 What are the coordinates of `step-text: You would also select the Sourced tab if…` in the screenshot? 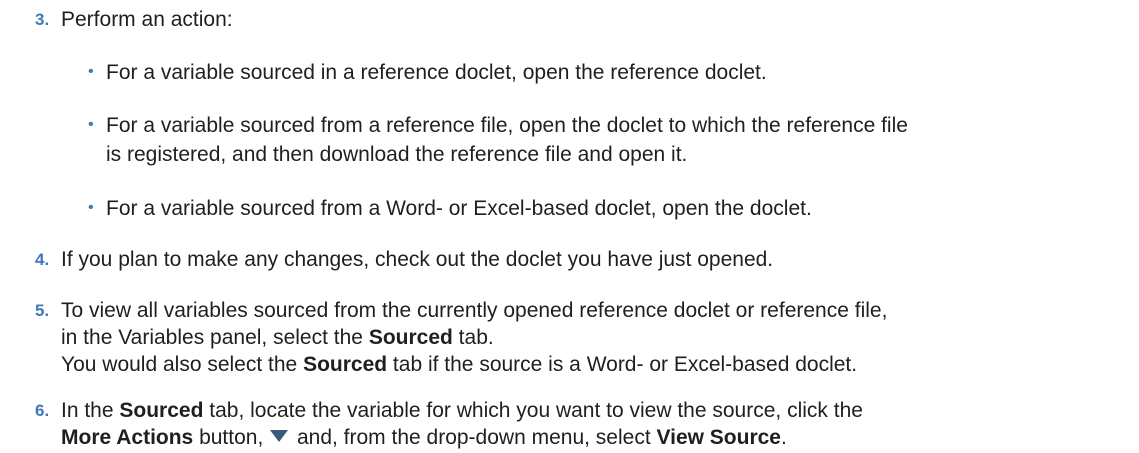 It's located at (459, 364).